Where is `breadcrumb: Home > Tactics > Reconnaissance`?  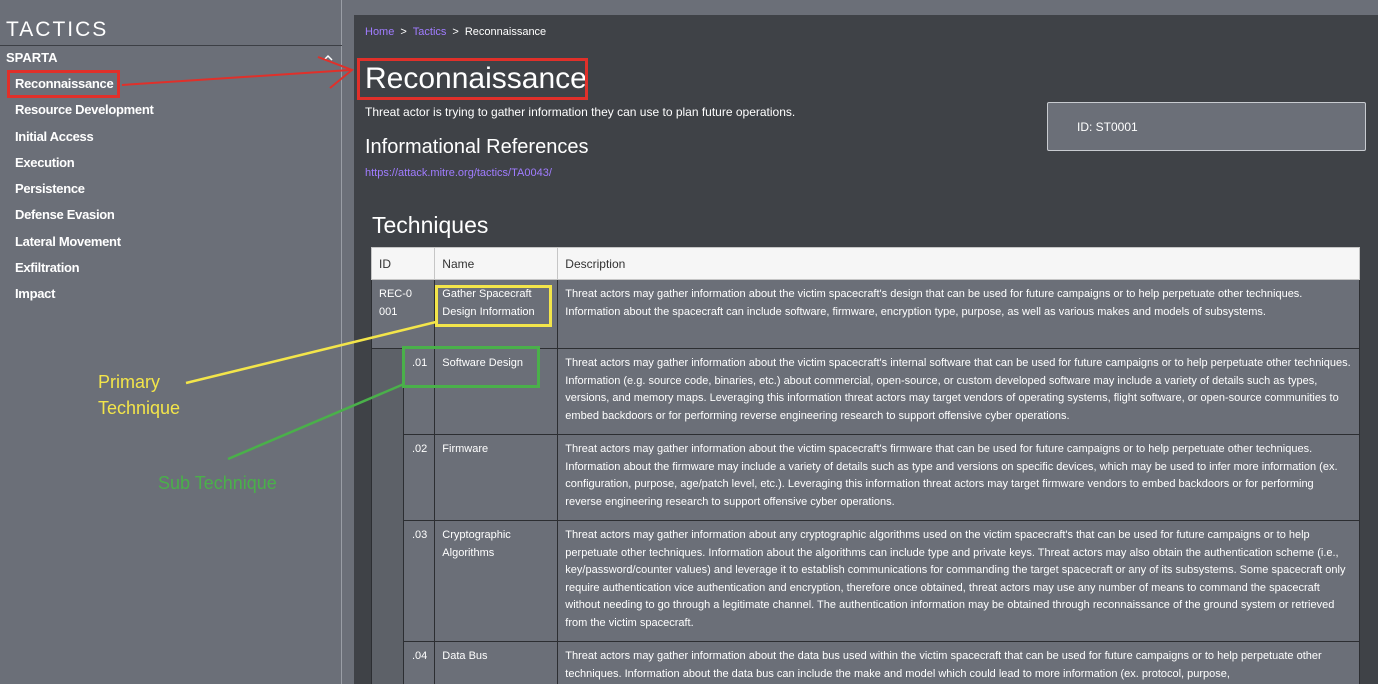 breadcrumb: Home > Tactics > Reconnaissance is located at coordinates (455, 32).